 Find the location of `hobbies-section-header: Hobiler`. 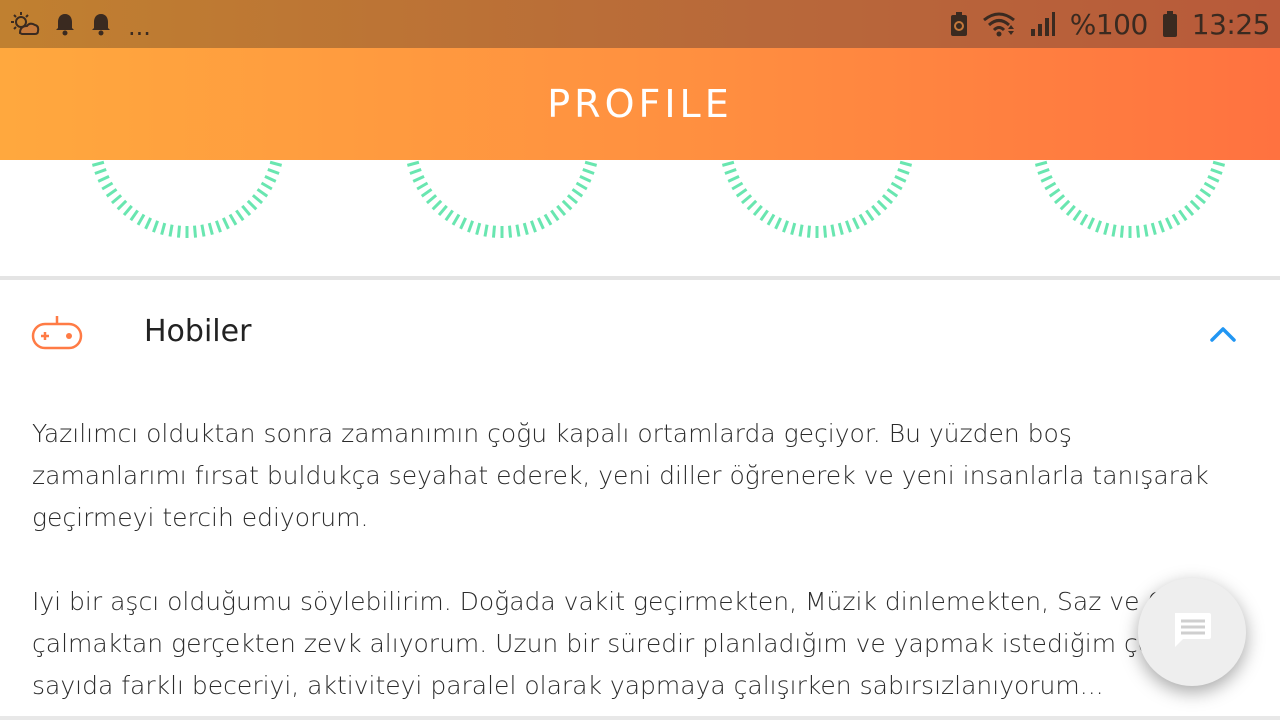

hobbies-section-header: Hobiler is located at coordinates (640, 334).